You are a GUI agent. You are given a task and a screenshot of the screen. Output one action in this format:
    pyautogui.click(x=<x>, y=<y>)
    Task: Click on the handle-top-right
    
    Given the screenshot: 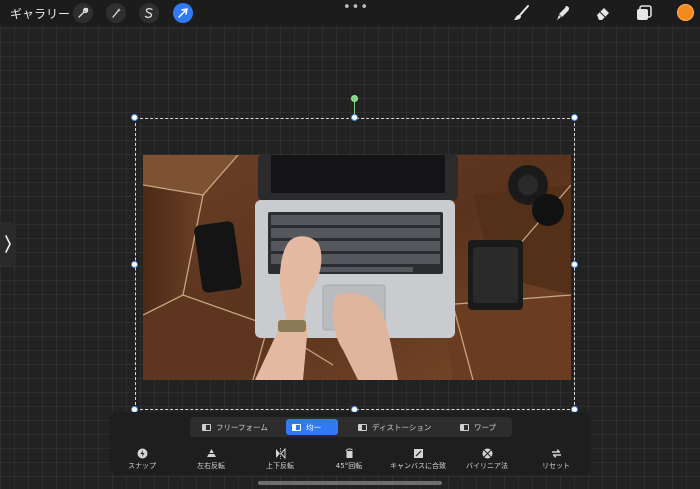 What is the action you would take?
    pyautogui.click(x=574, y=117)
    